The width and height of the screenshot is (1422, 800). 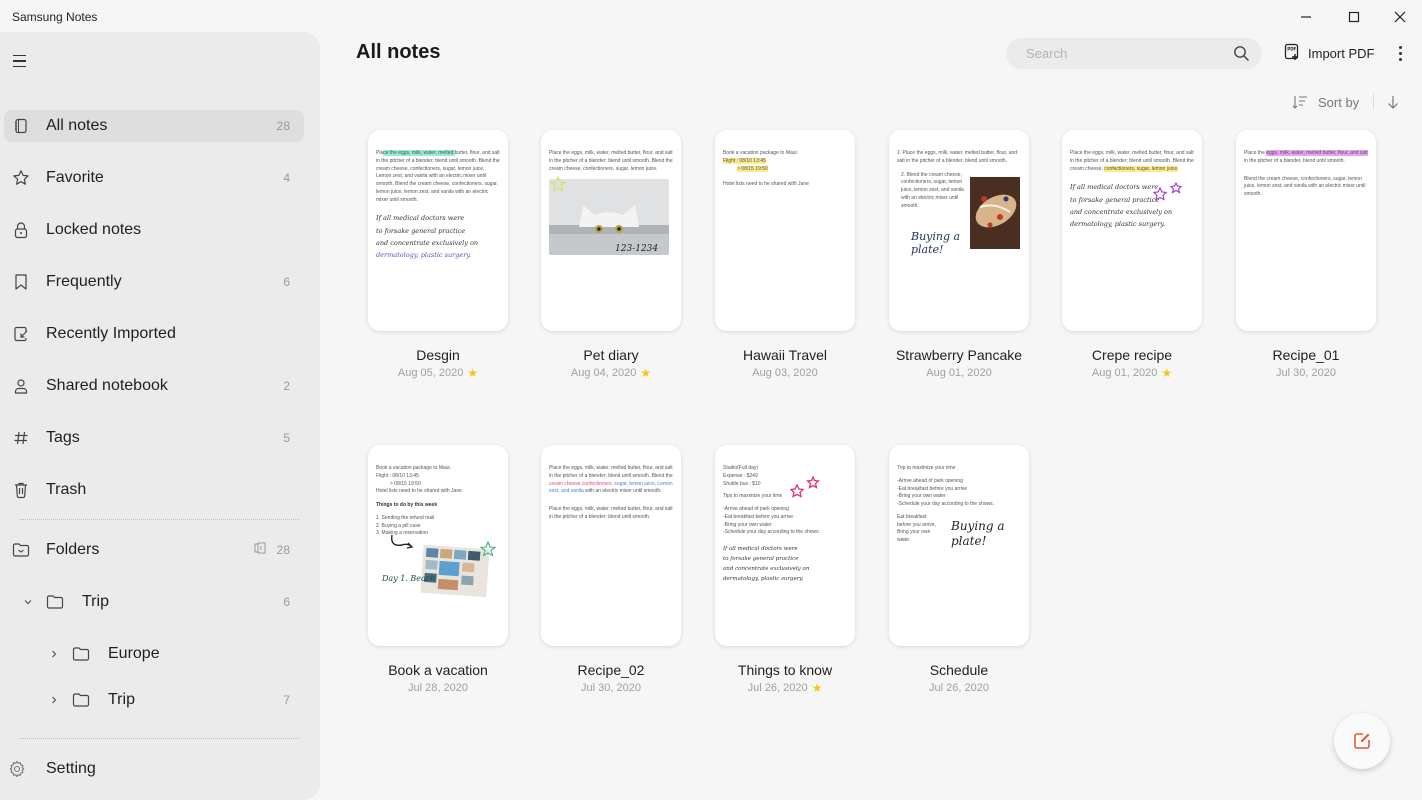 What do you see at coordinates (286, 282) in the screenshot?
I see `sidebar-item-count: 6` at bounding box center [286, 282].